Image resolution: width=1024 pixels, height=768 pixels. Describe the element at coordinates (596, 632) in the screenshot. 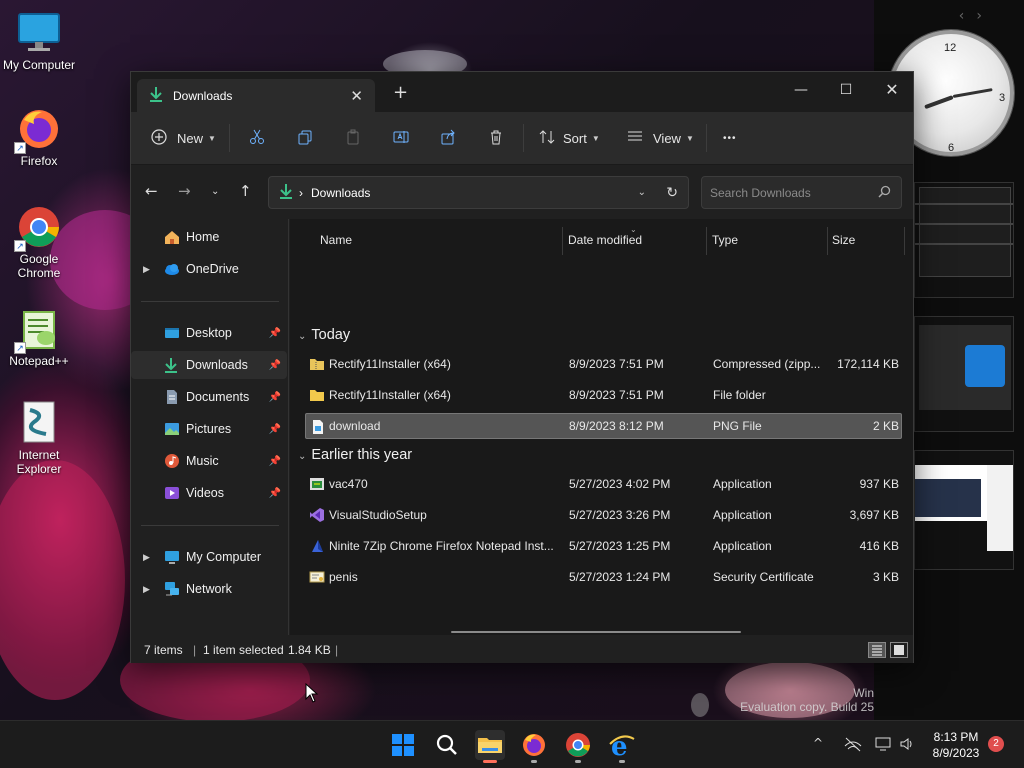

I see `horizontal-scrollbar` at that location.